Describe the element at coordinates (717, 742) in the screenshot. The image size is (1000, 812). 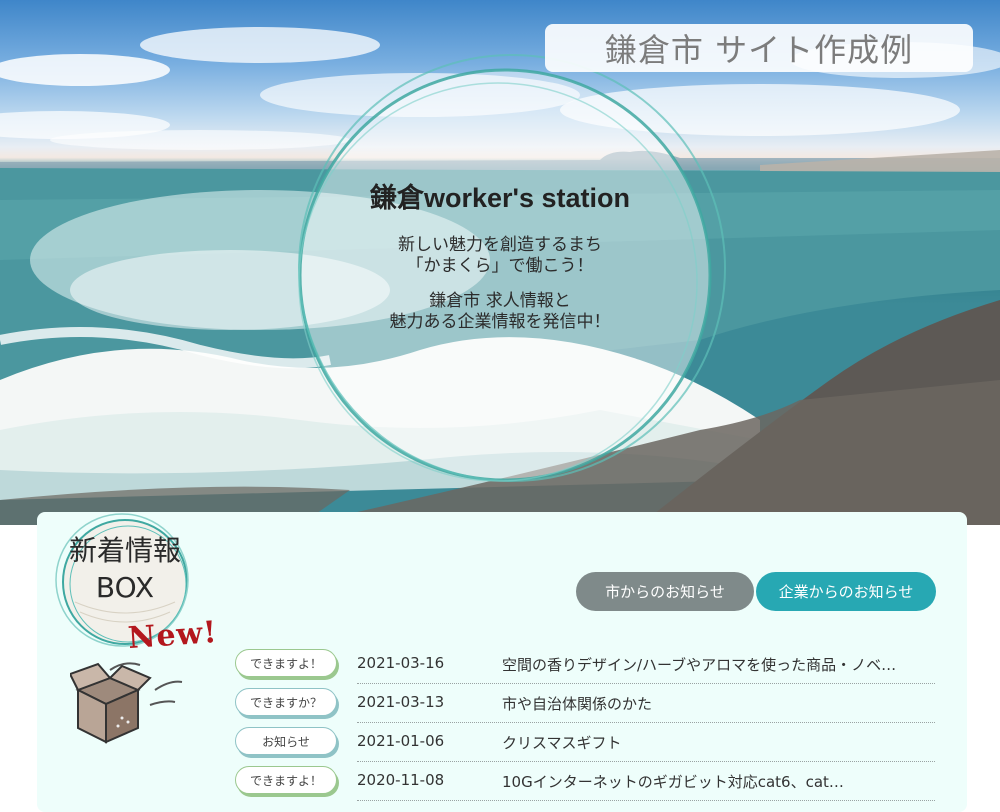
I see `news-title-link: クリスマスギフト` at that location.